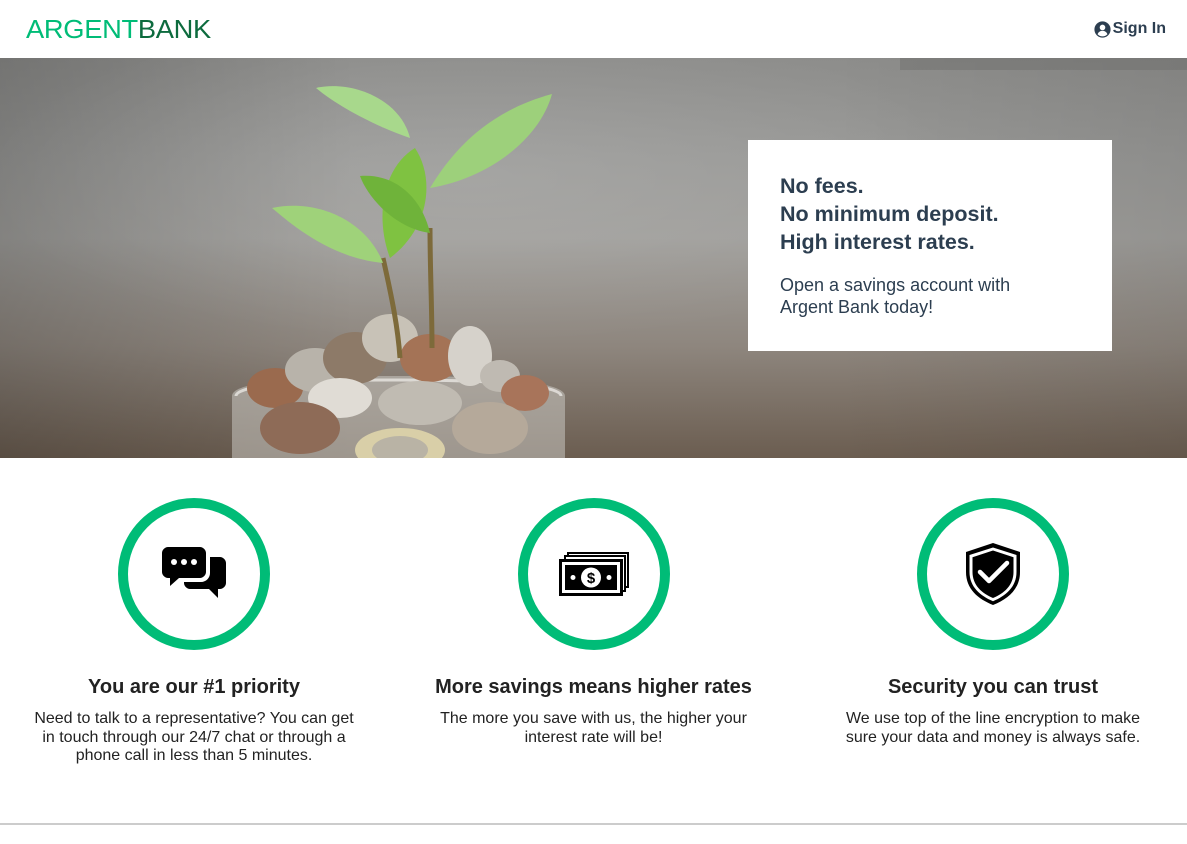 The width and height of the screenshot is (1187, 844). I want to click on money-icon: $, so click(593, 574).